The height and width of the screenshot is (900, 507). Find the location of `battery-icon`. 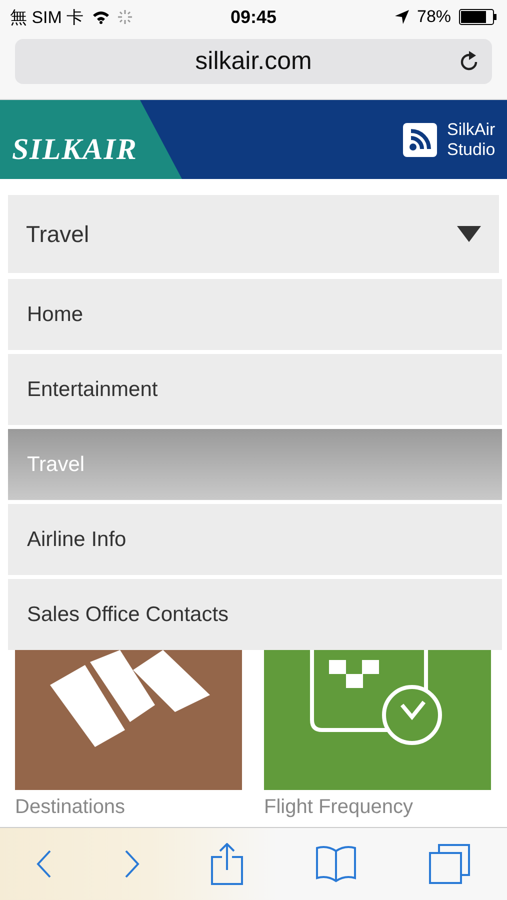

battery-icon is located at coordinates (478, 17).